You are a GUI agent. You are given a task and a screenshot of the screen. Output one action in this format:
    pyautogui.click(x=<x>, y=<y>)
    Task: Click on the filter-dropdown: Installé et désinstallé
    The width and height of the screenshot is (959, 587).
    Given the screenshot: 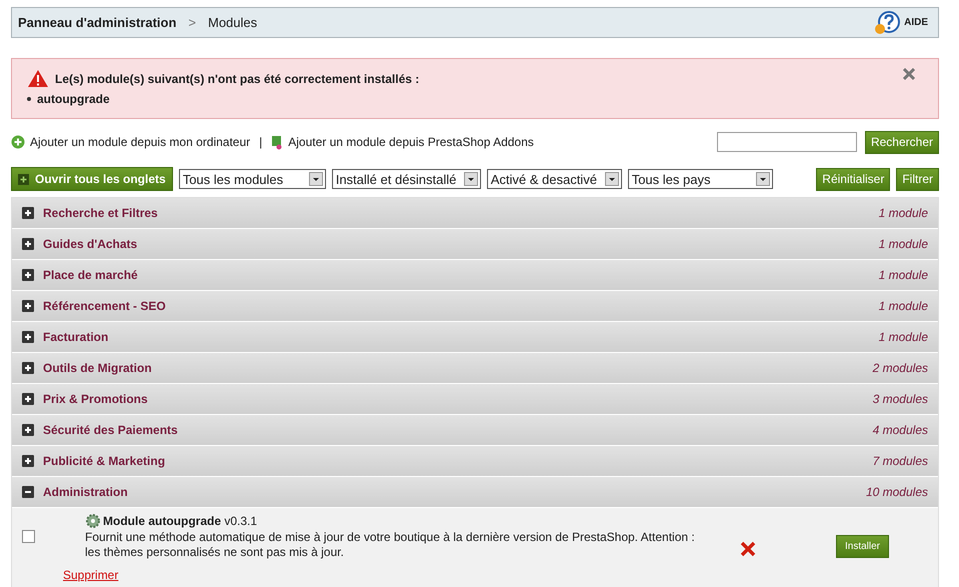 What is the action you would take?
    pyautogui.click(x=406, y=179)
    